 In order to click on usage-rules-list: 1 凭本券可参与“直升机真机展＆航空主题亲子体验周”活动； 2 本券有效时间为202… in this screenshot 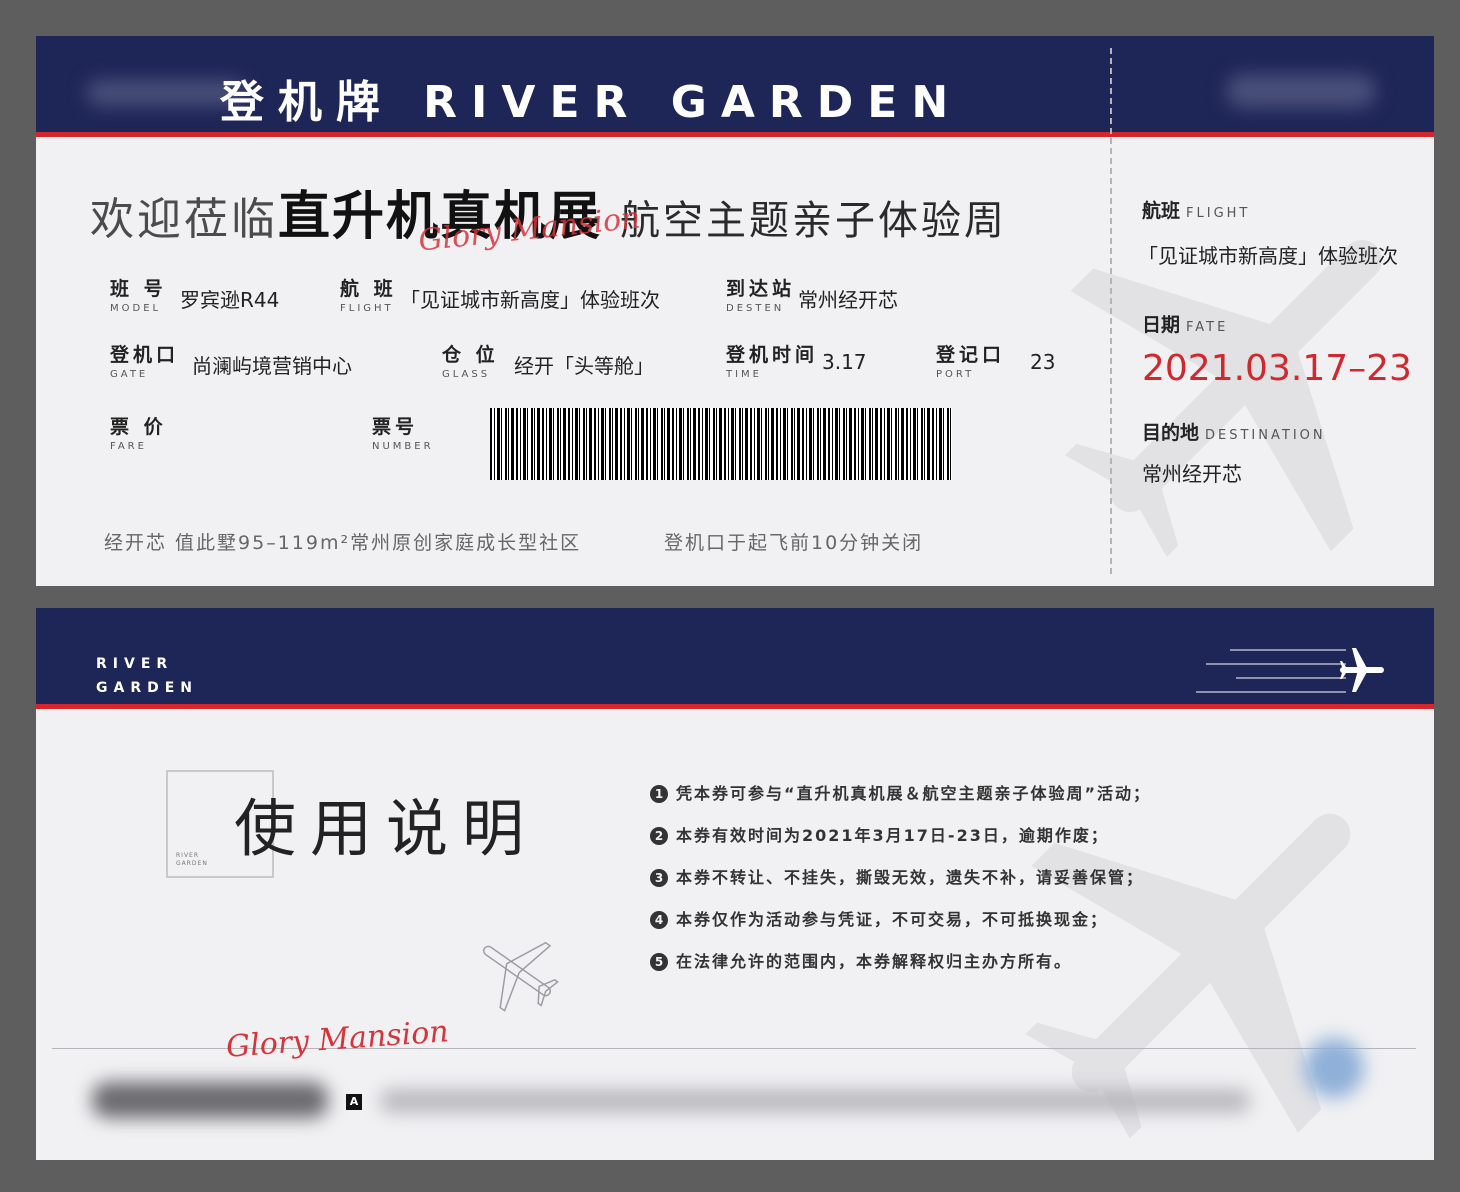, I will do `click(900, 885)`.